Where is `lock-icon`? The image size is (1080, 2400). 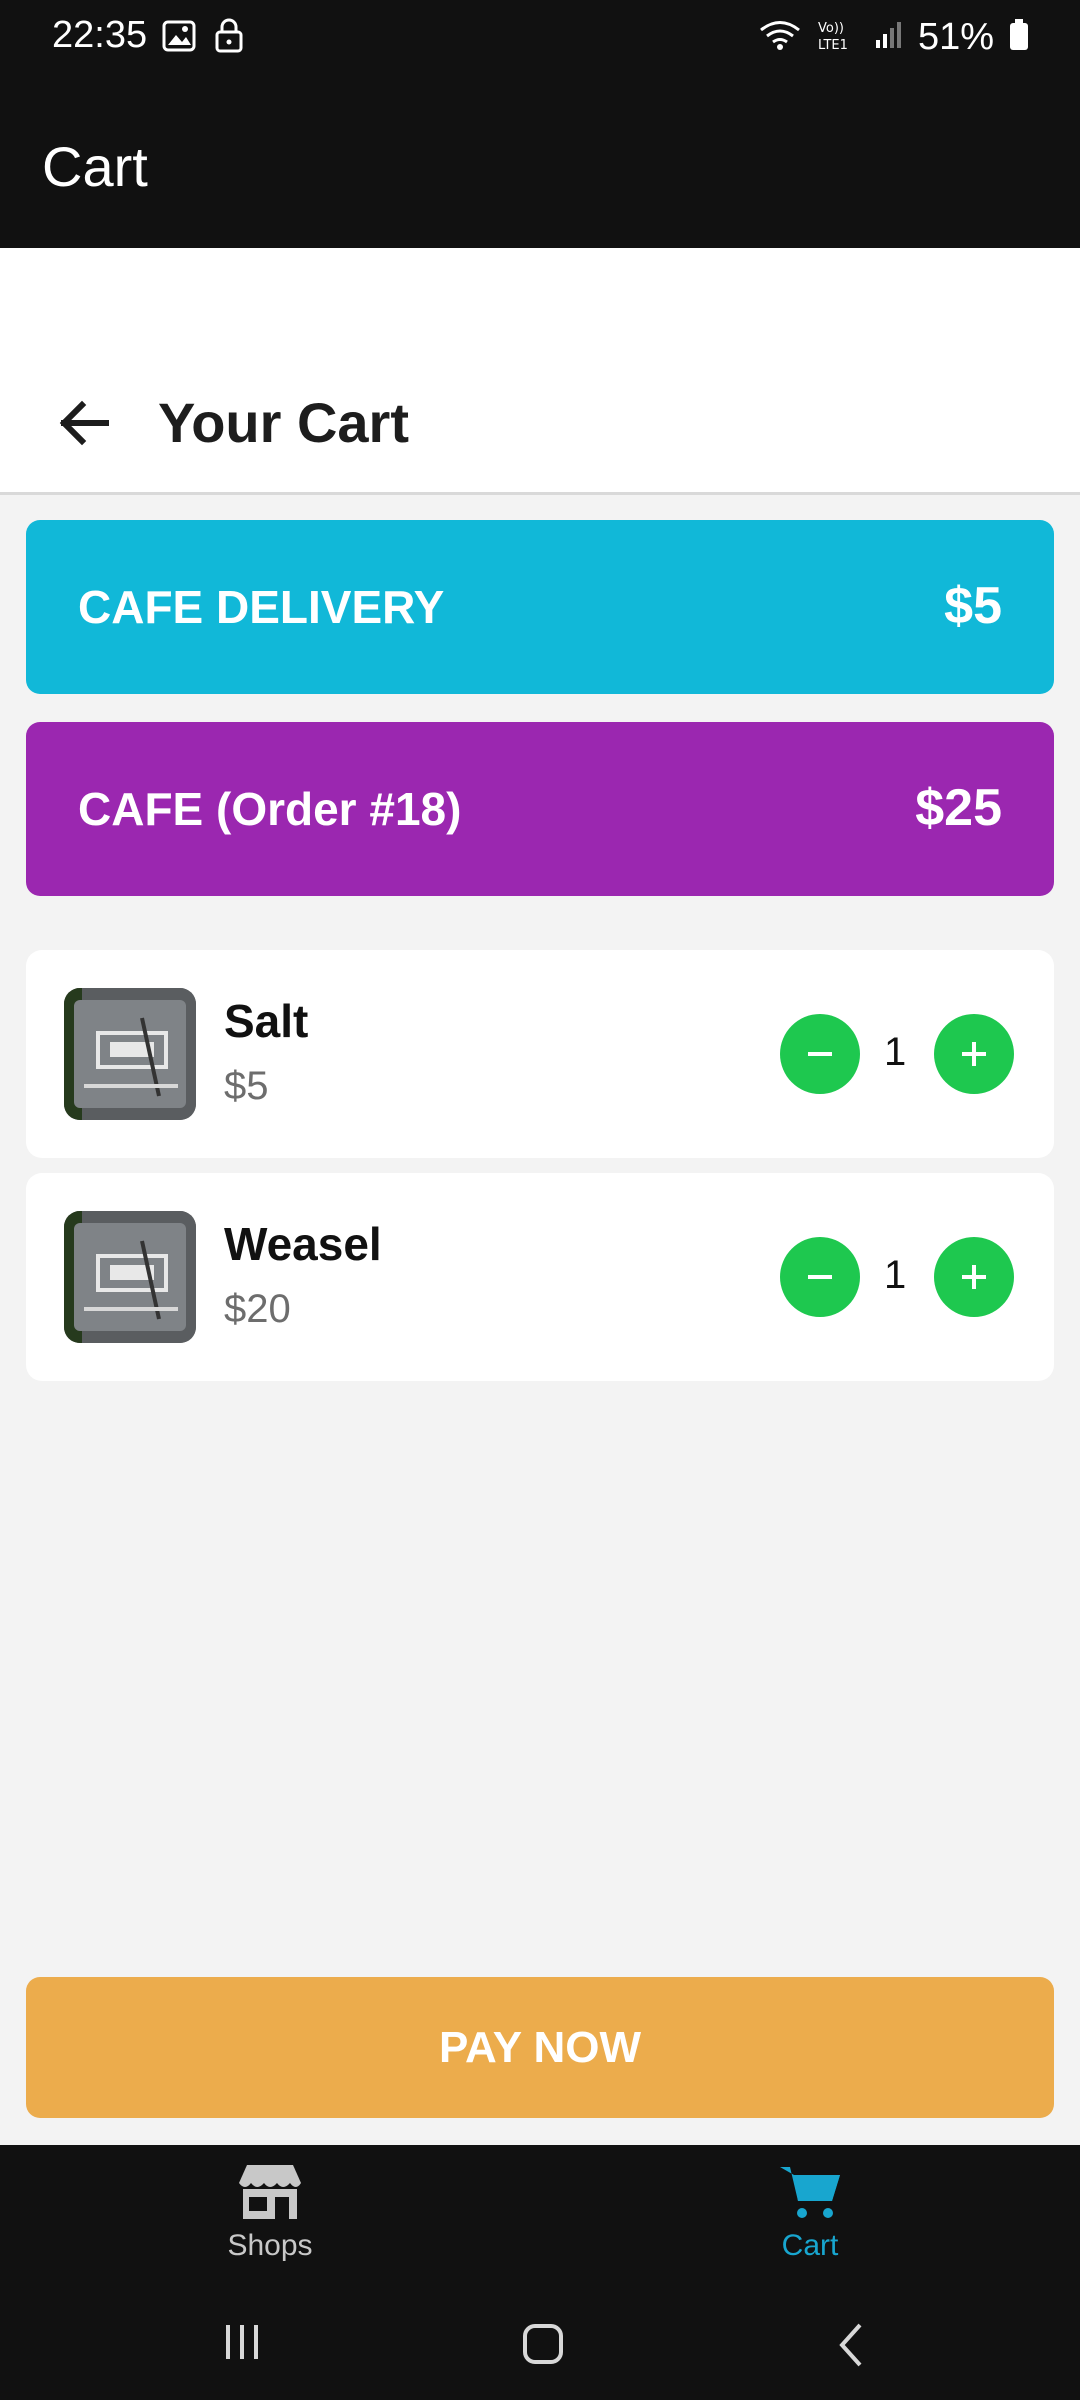 lock-icon is located at coordinates (229, 38).